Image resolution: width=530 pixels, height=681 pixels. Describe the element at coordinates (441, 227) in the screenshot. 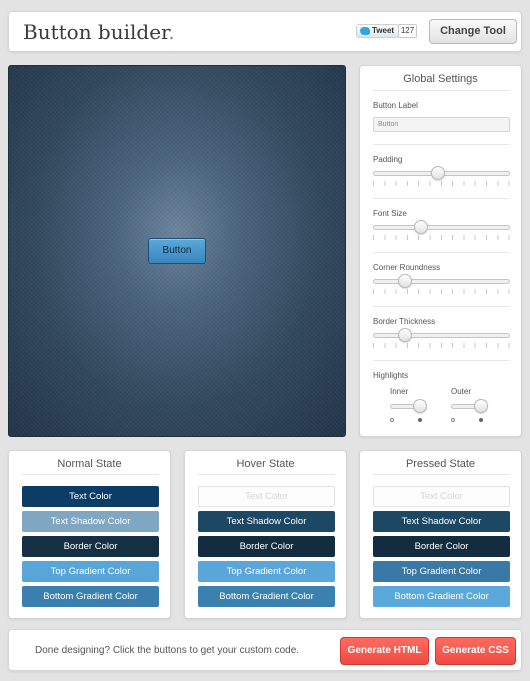

I see `font-size-slider` at that location.